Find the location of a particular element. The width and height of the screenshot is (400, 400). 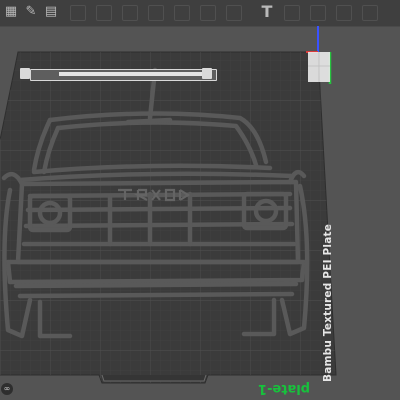

layers-icon: ▤ is located at coordinates (51, 12).